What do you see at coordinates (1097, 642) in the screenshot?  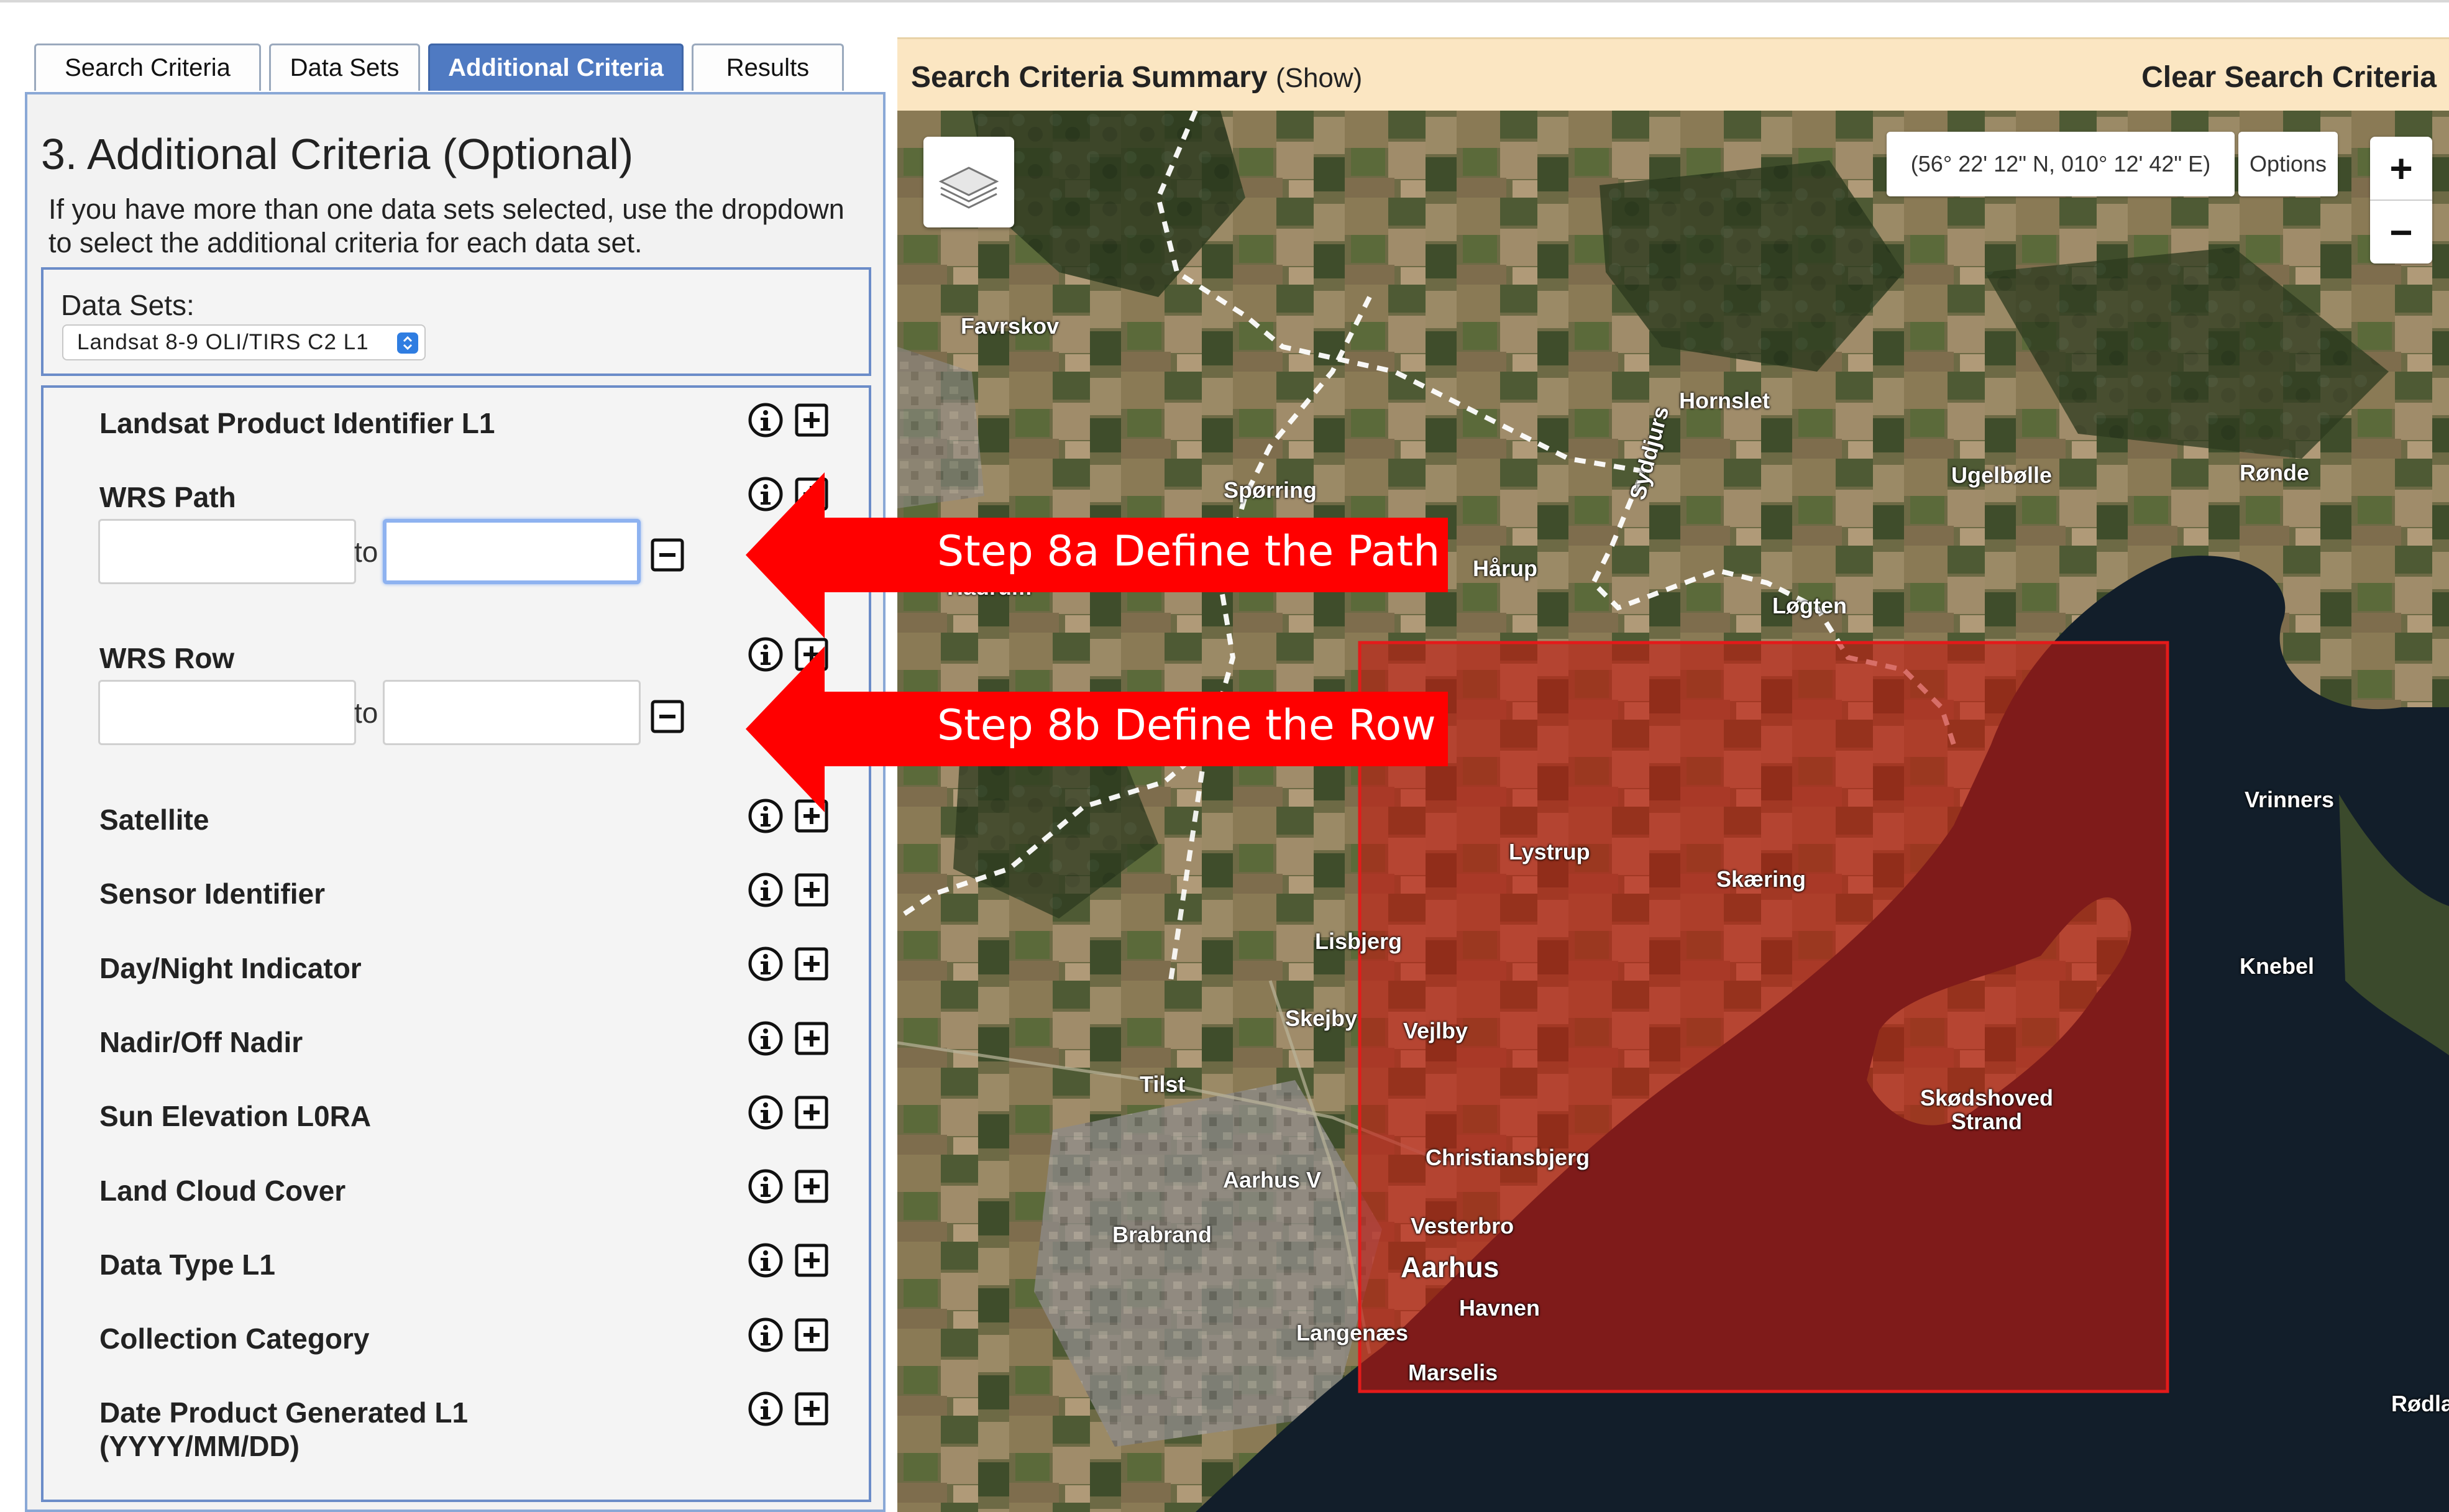 I see `annotation-overlay` at bounding box center [1097, 642].